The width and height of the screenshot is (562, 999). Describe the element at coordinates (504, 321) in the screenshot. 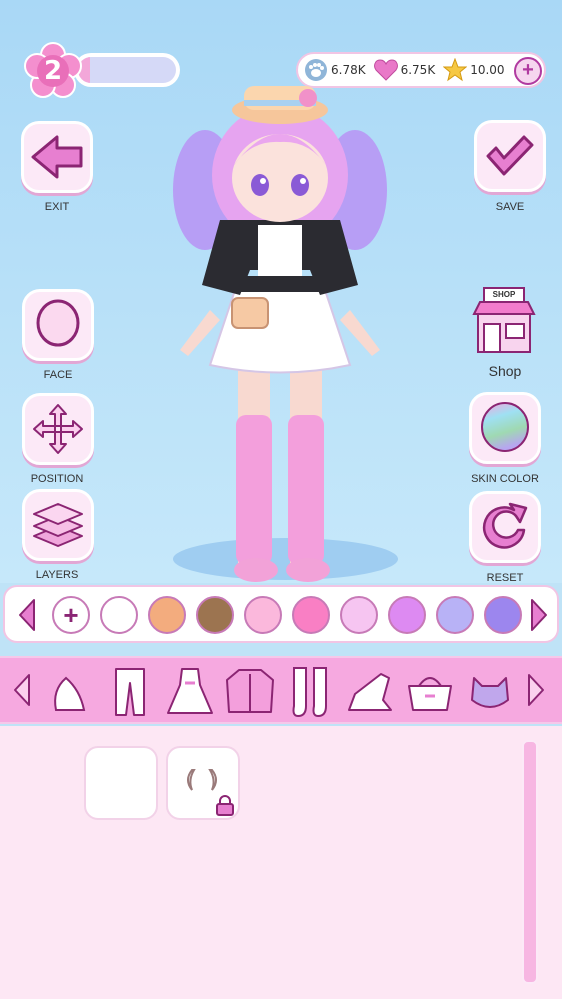

I see `shop-button: SHOP` at that location.